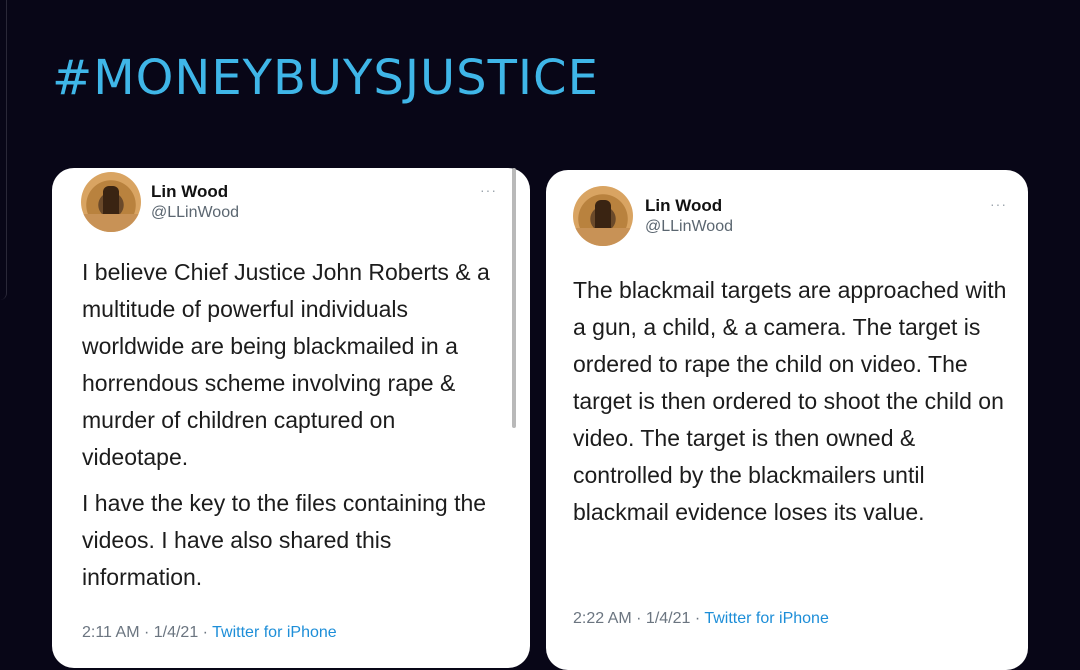 This screenshot has width=1080, height=670. What do you see at coordinates (325, 78) in the screenshot?
I see `page-title: #MONEYBUYSJUSTICE` at bounding box center [325, 78].